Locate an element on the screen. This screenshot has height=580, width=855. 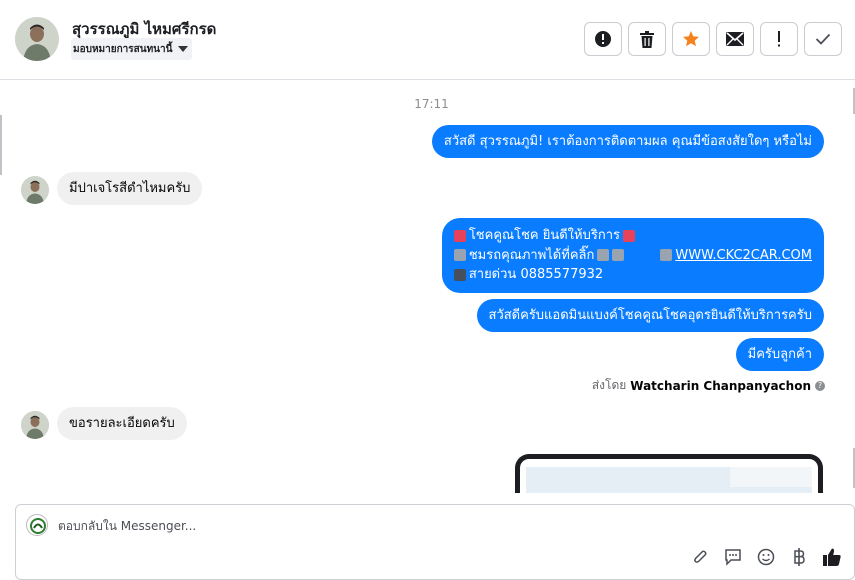
website-link: WWW.CKC2CAR.COM is located at coordinates (743, 256).